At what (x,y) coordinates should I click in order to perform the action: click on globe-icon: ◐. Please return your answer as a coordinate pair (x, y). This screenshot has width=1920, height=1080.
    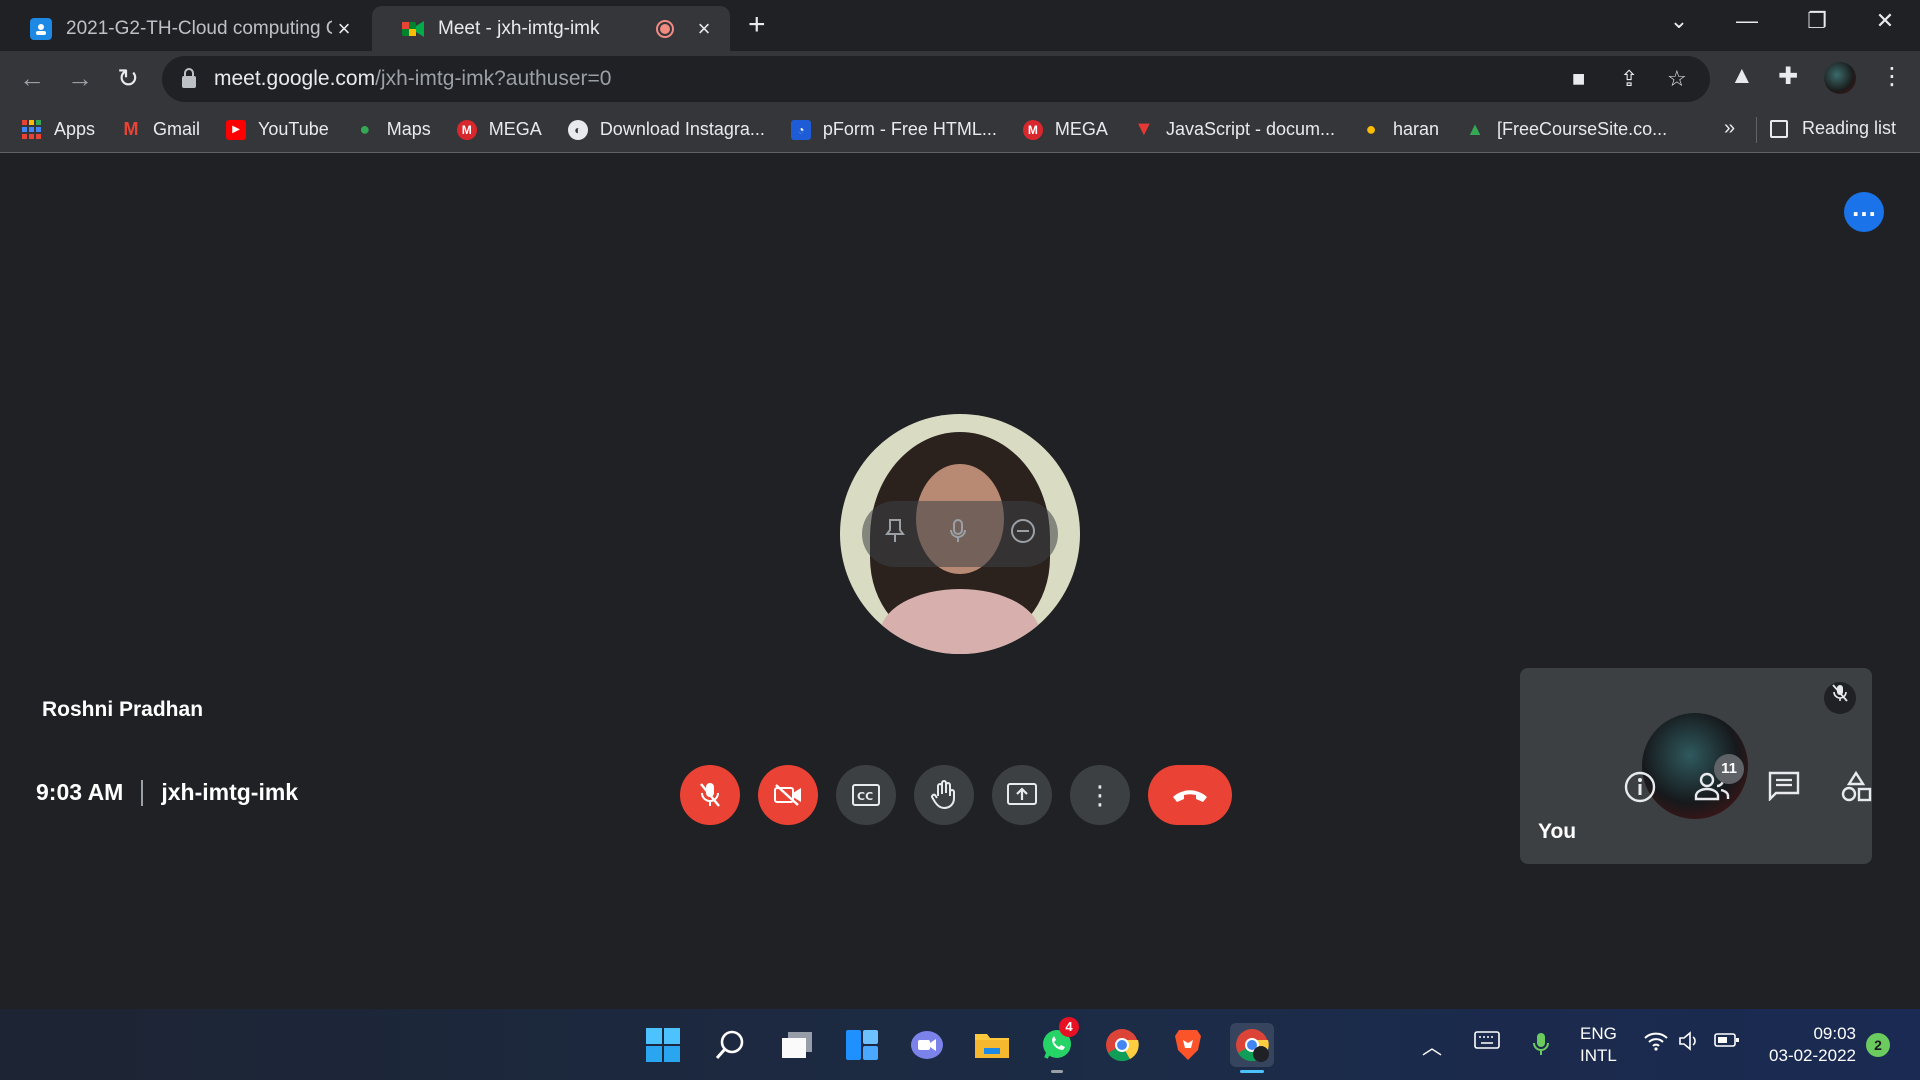
    Looking at the image, I should click on (577, 129).